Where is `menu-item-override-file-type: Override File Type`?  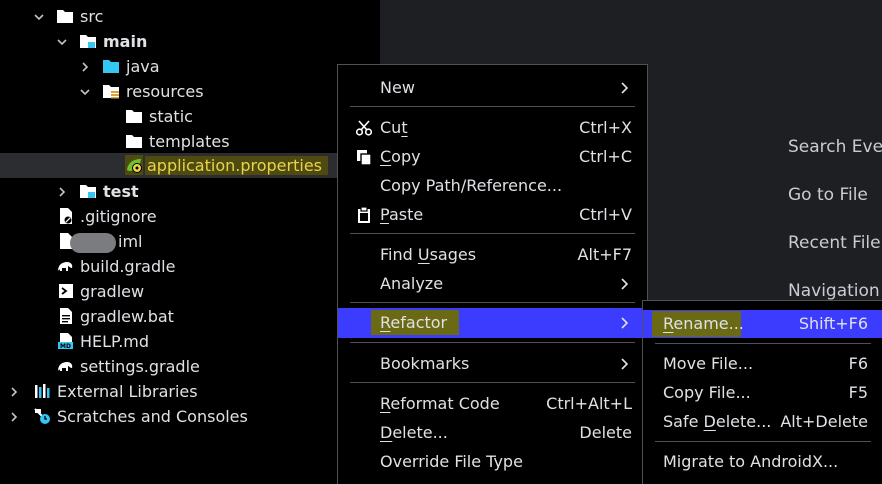 menu-item-override-file-type: Override File Type is located at coordinates (492, 462).